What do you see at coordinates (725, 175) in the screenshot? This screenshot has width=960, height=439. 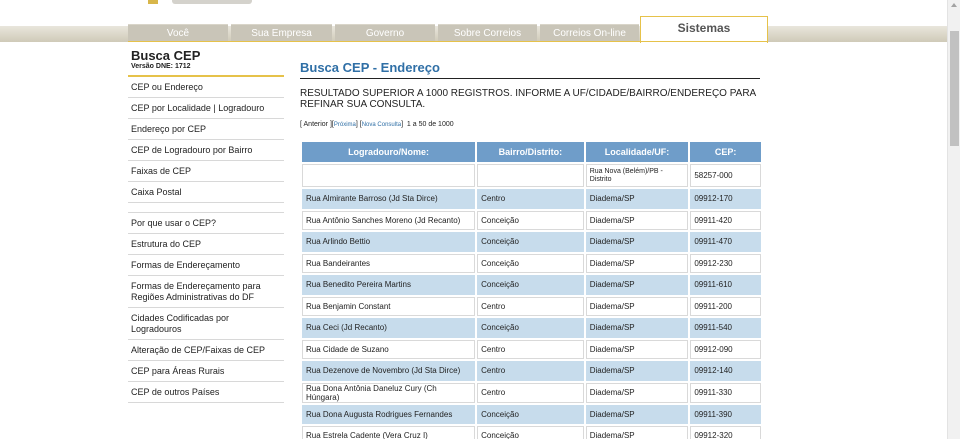 I see `cell-cep: 58257-000` at bounding box center [725, 175].